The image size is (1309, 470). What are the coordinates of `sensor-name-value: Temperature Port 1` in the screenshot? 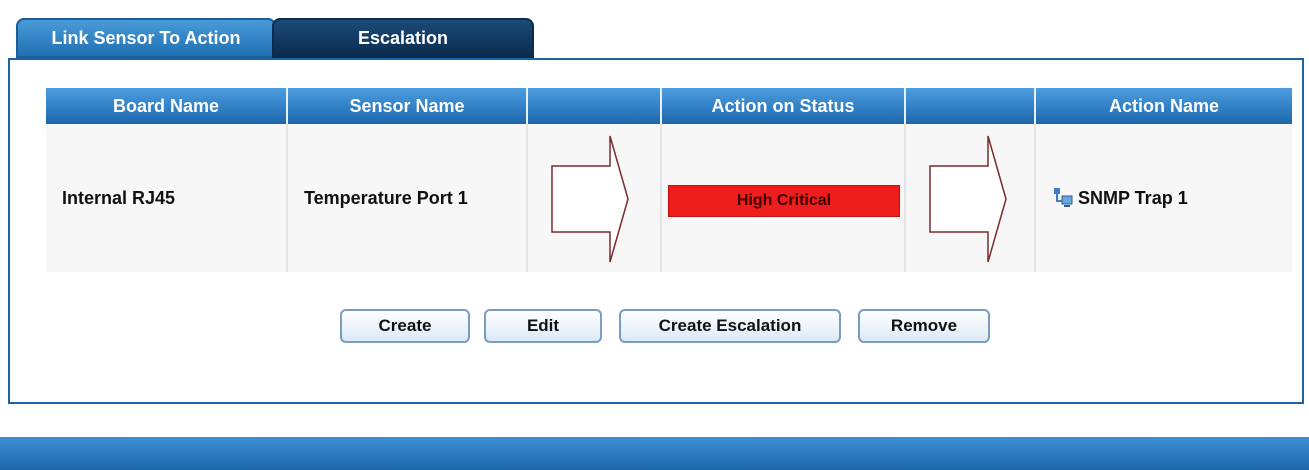 It's located at (386, 197).